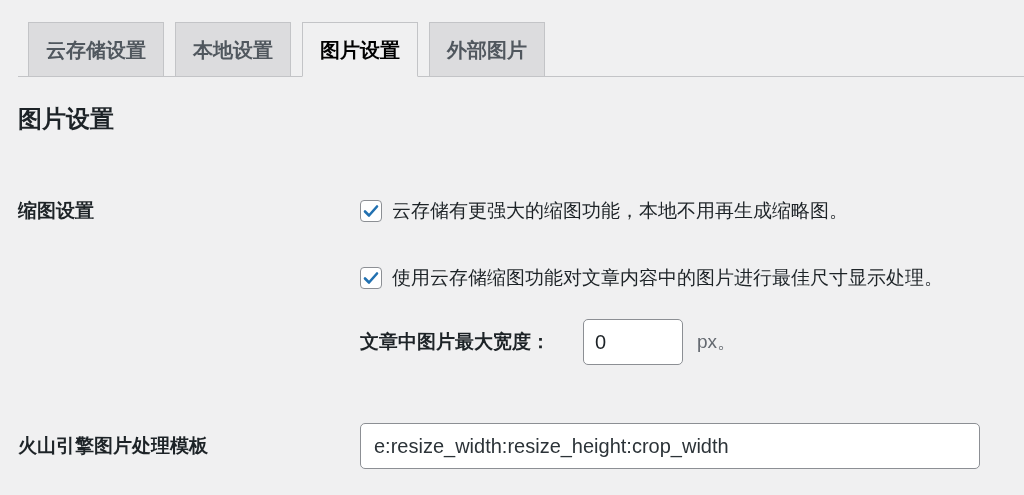 The height and width of the screenshot is (495, 1024). I want to click on tab: 外部图片, so click(487, 49).